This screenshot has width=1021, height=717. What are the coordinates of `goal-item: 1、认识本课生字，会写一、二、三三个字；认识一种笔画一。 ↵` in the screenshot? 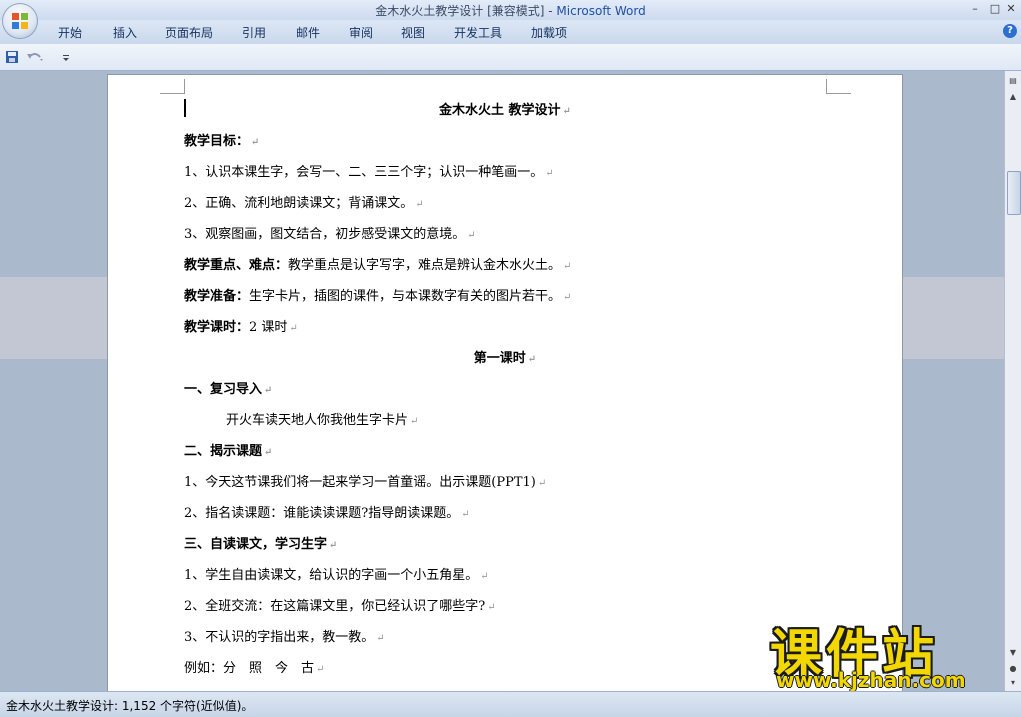 It's located at (369, 172).